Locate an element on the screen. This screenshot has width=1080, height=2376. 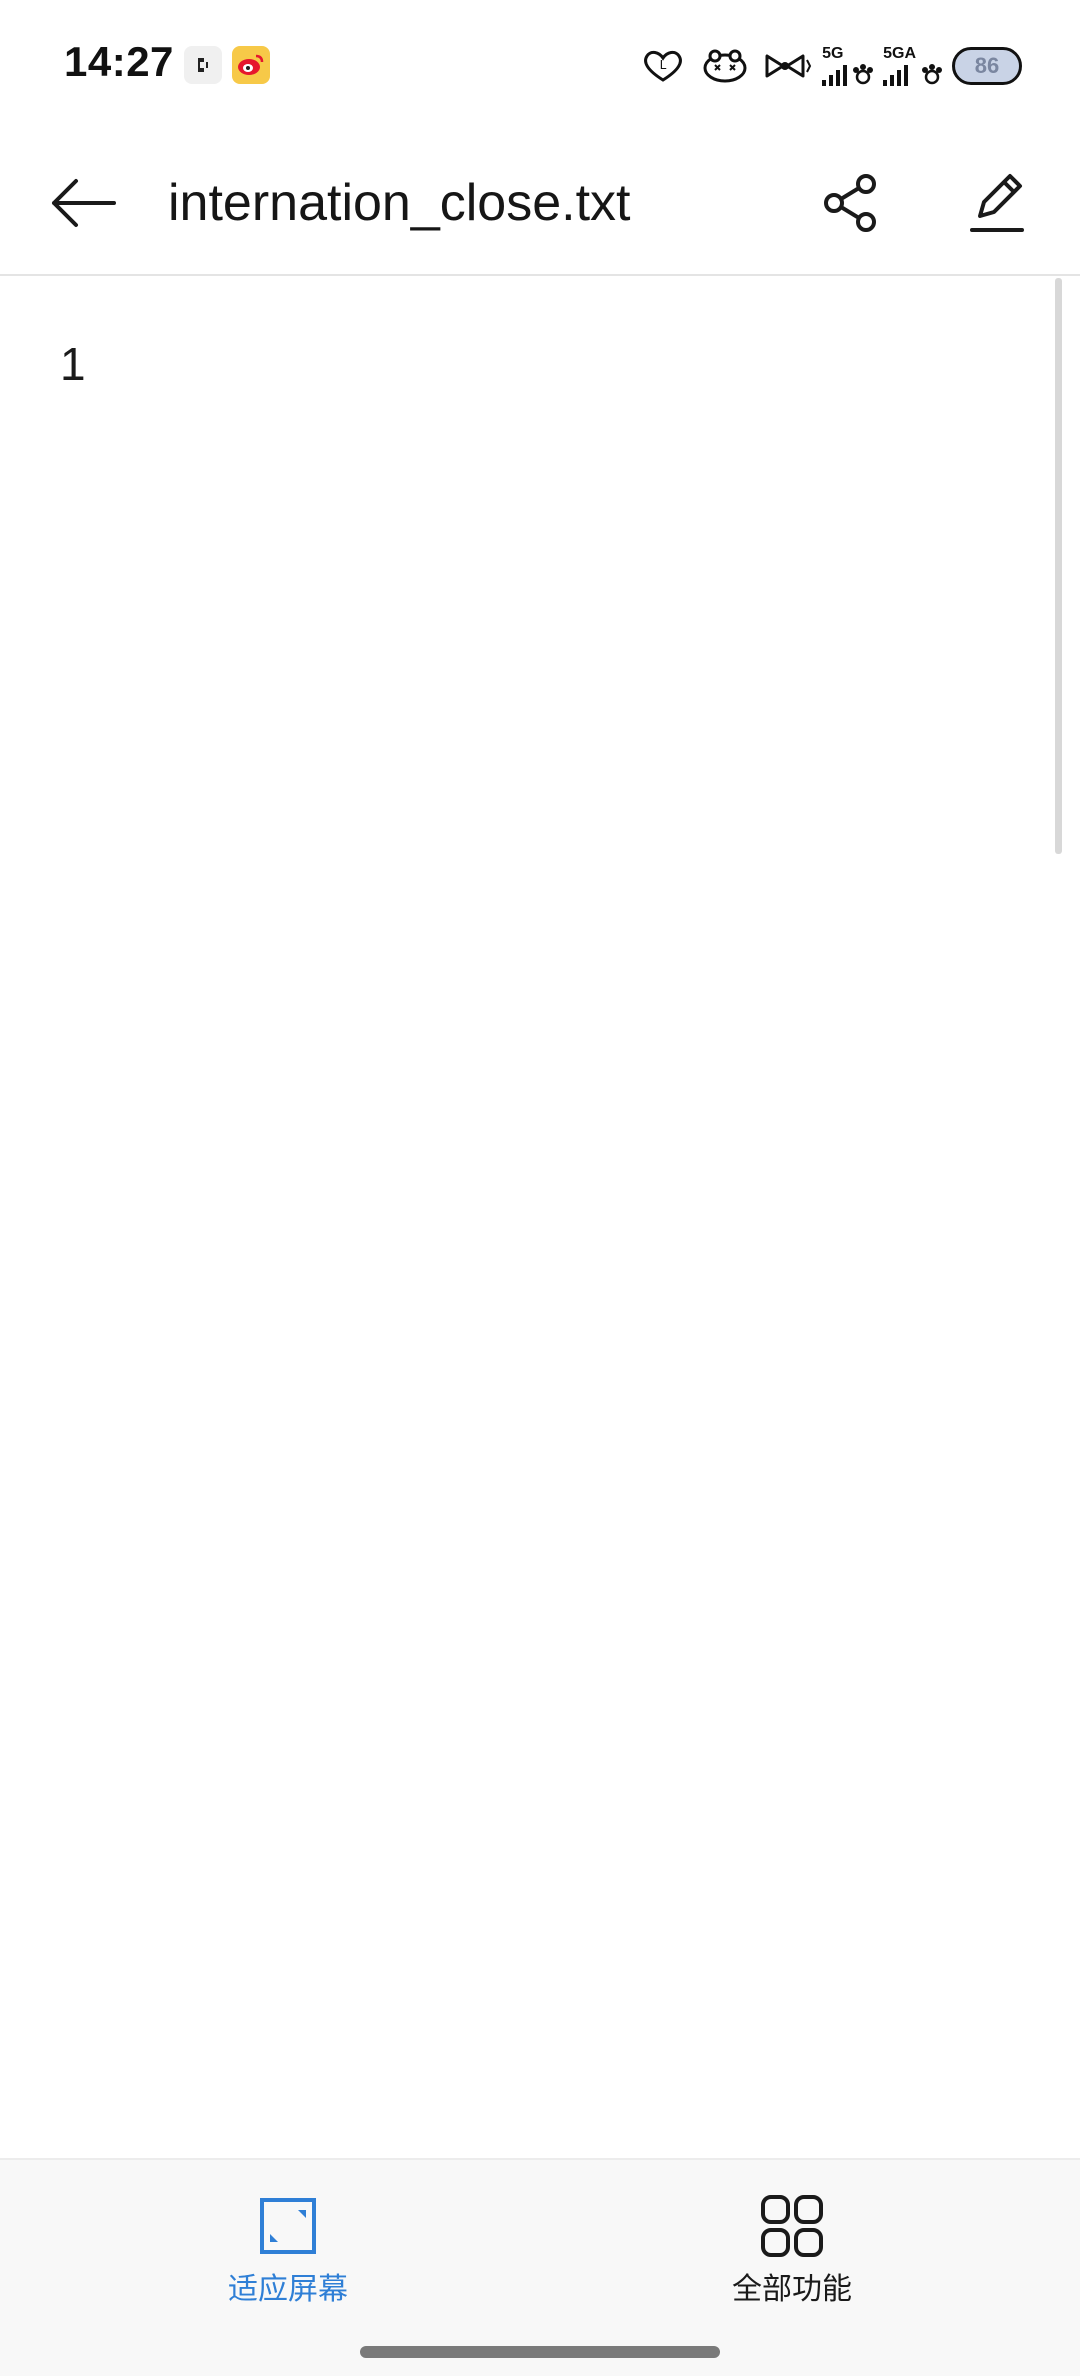
sync-app-icon is located at coordinates (203, 65).